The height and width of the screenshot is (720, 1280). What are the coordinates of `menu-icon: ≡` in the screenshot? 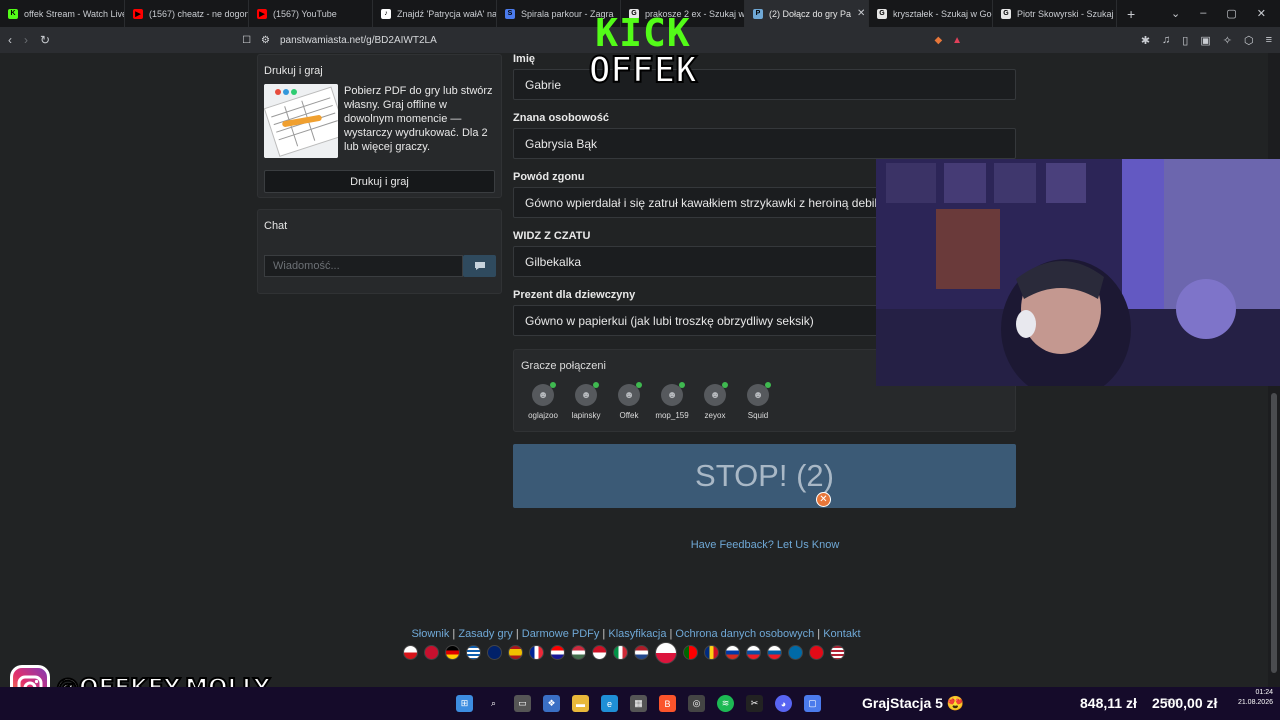 It's located at (1269, 40).